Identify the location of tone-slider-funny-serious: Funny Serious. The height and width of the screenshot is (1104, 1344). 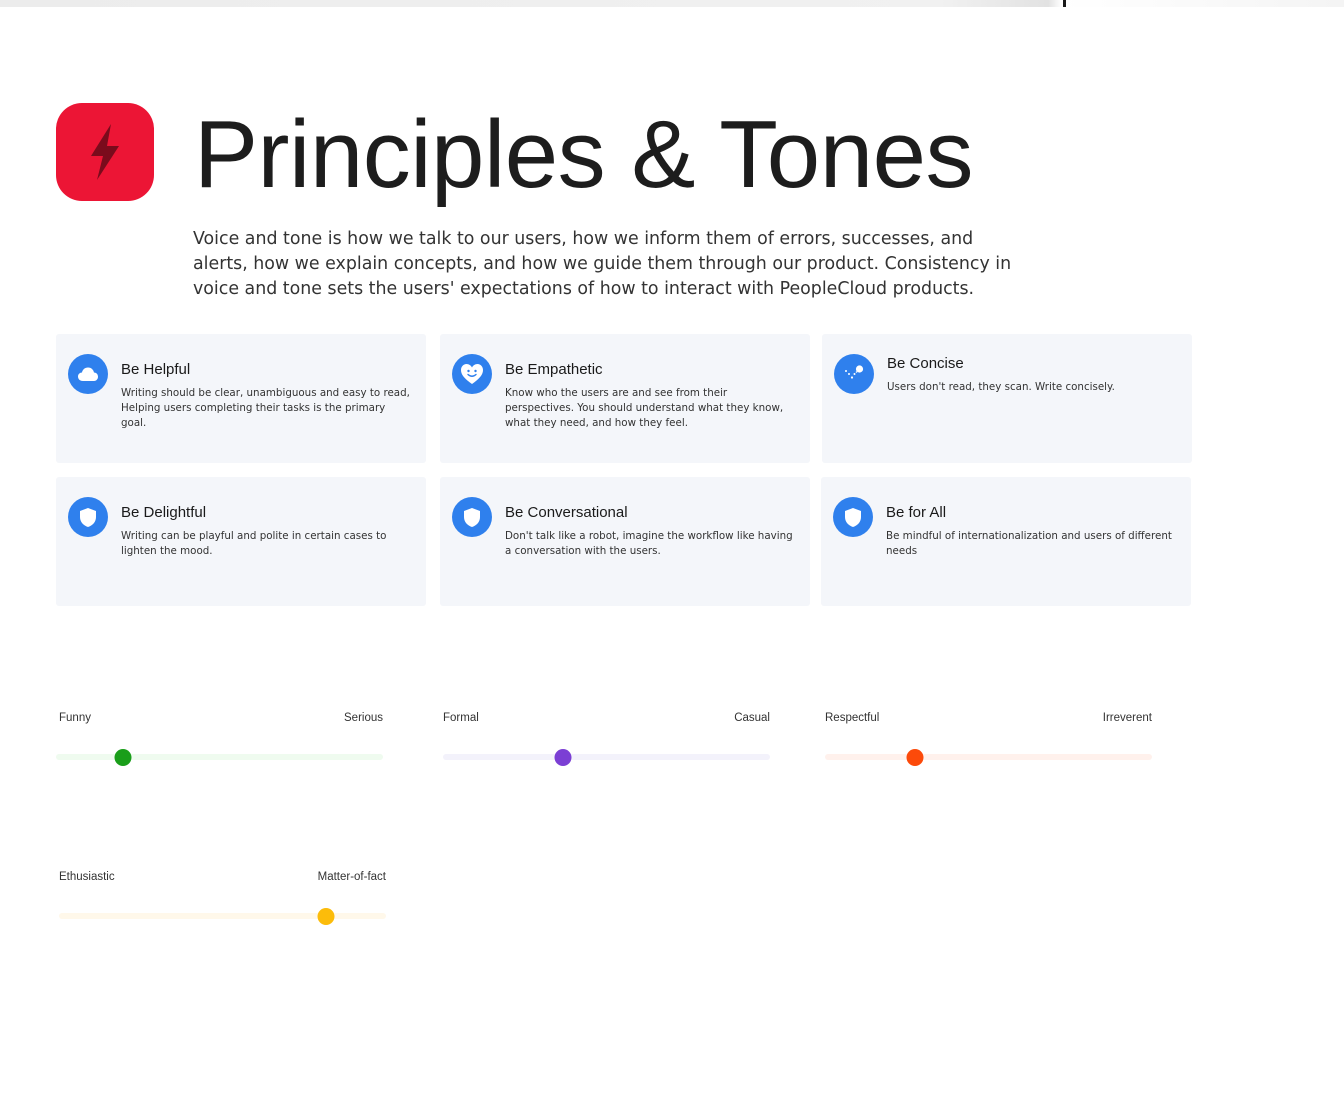
(219, 742).